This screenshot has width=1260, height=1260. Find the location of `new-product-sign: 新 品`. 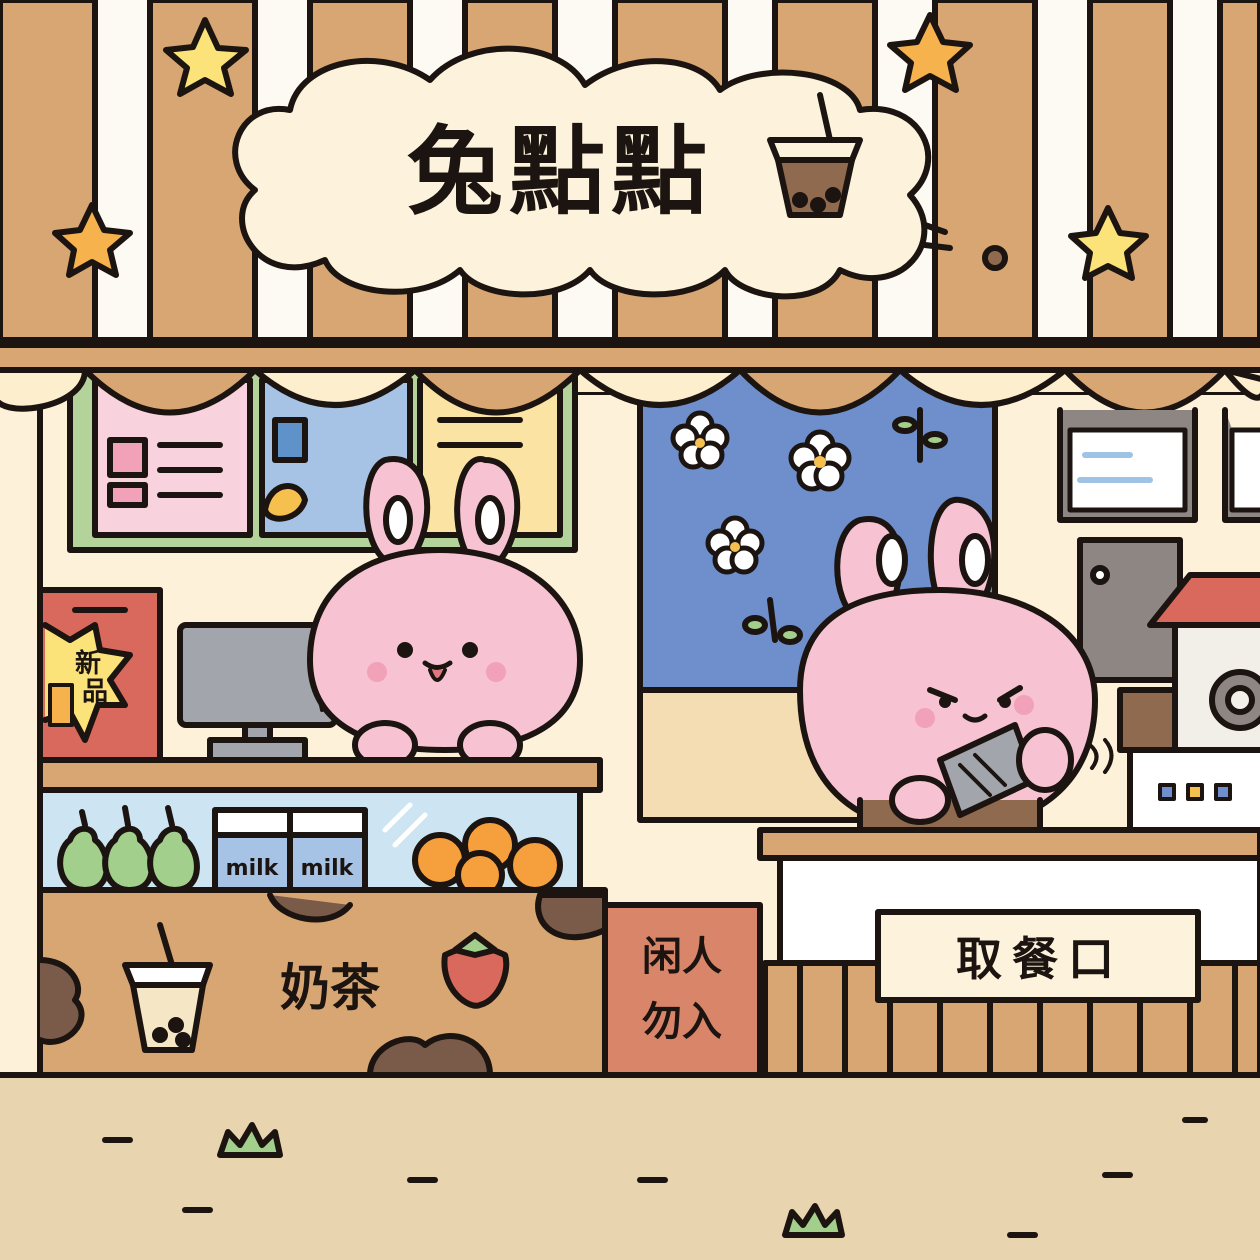

new-product-sign: 新 品 is located at coordinates (100, 675).